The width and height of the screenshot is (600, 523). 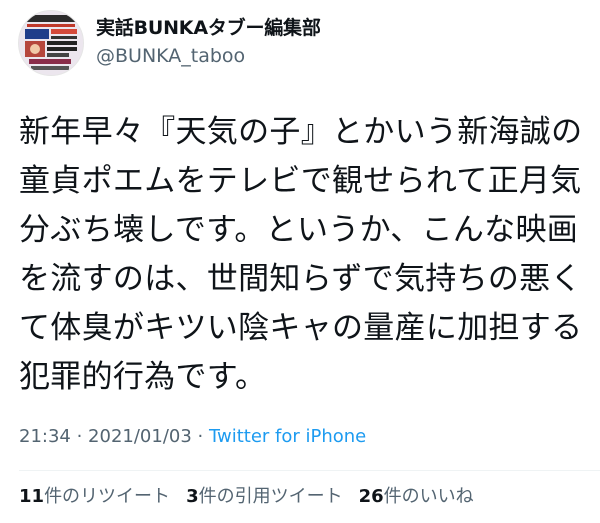 What do you see at coordinates (371, 496) in the screenshot?
I see `likes-count: 26` at bounding box center [371, 496].